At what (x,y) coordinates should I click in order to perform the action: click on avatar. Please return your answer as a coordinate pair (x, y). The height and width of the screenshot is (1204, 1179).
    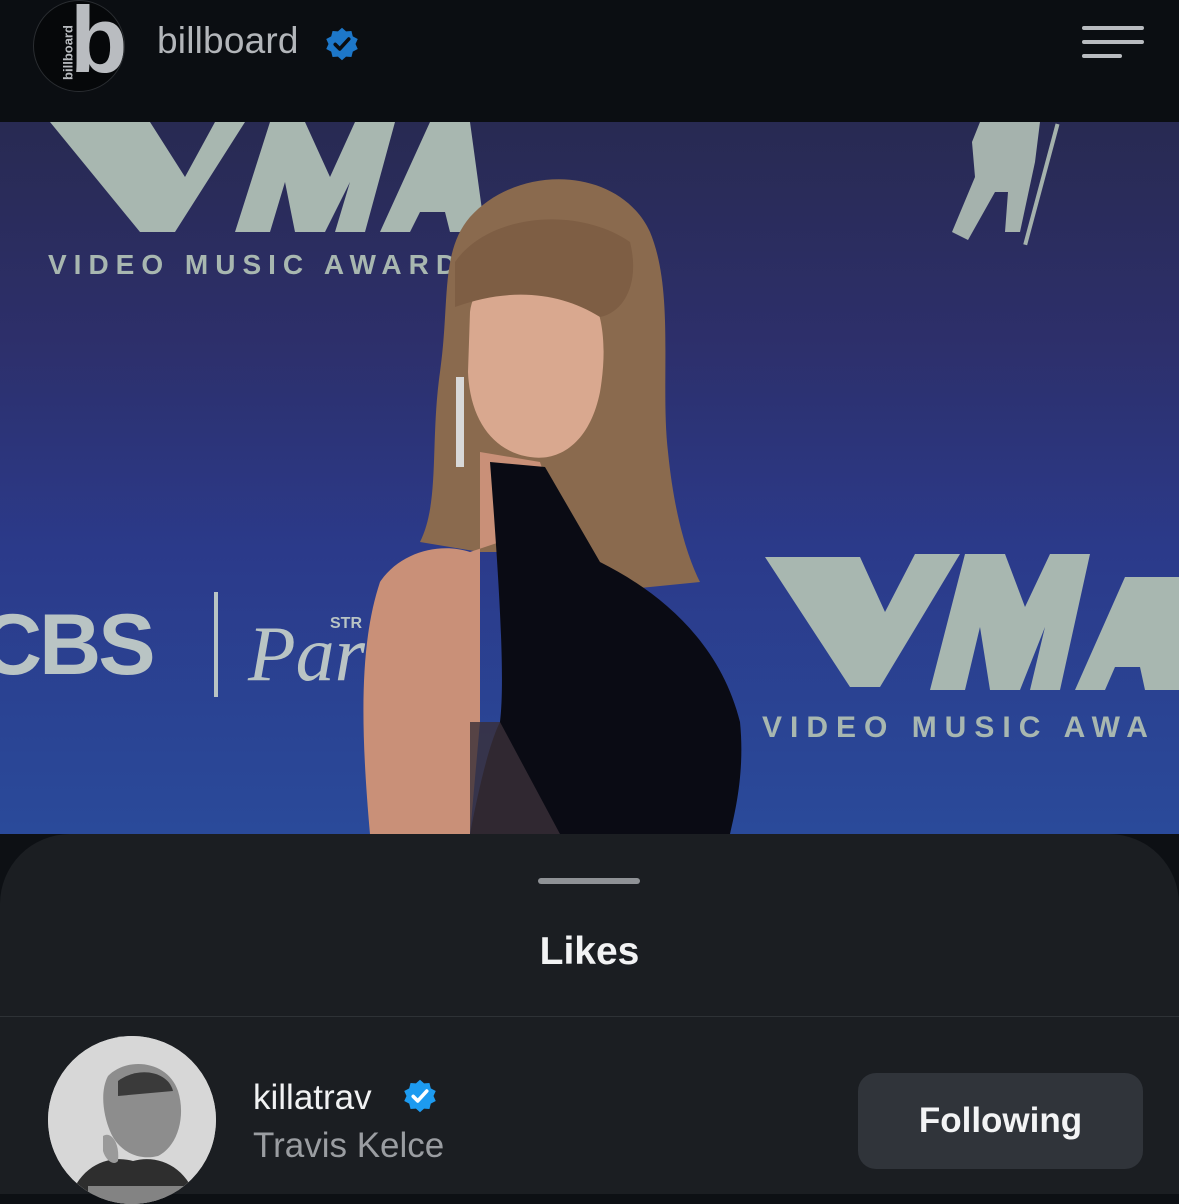
    Looking at the image, I should click on (132, 1120).